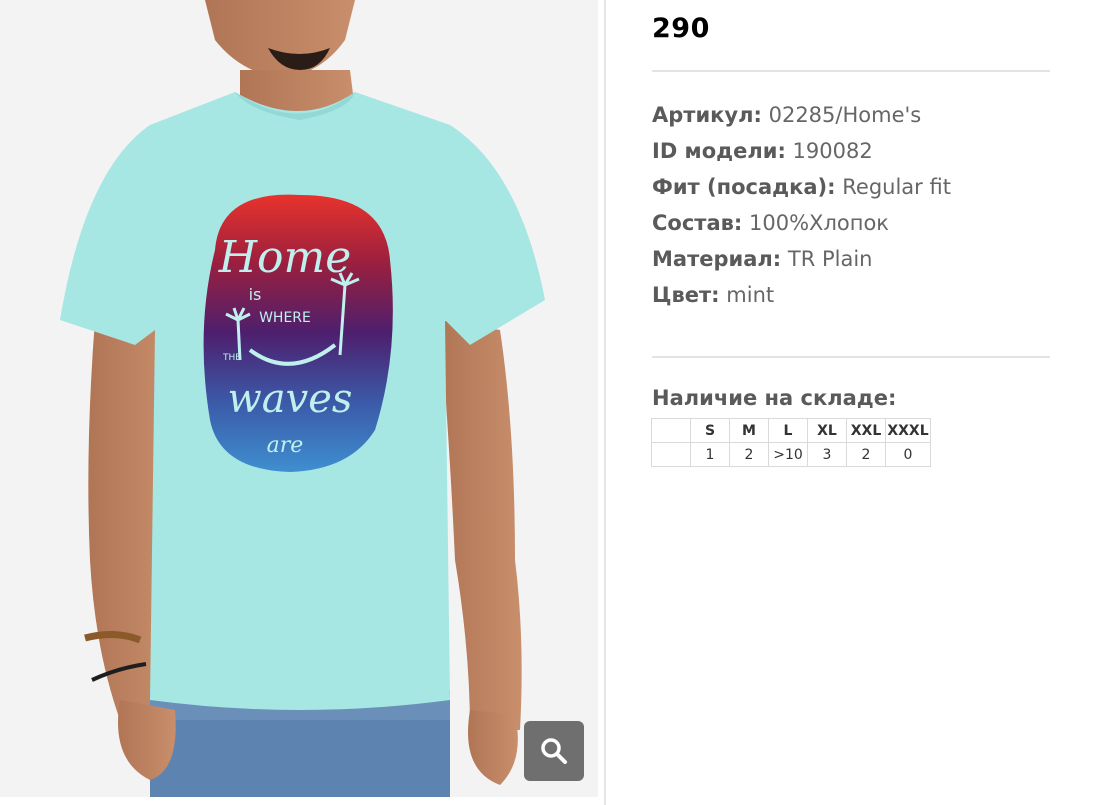 The height and width of the screenshot is (805, 1099). I want to click on spec-composition: Состав: 100%Хлопок, so click(801, 226).